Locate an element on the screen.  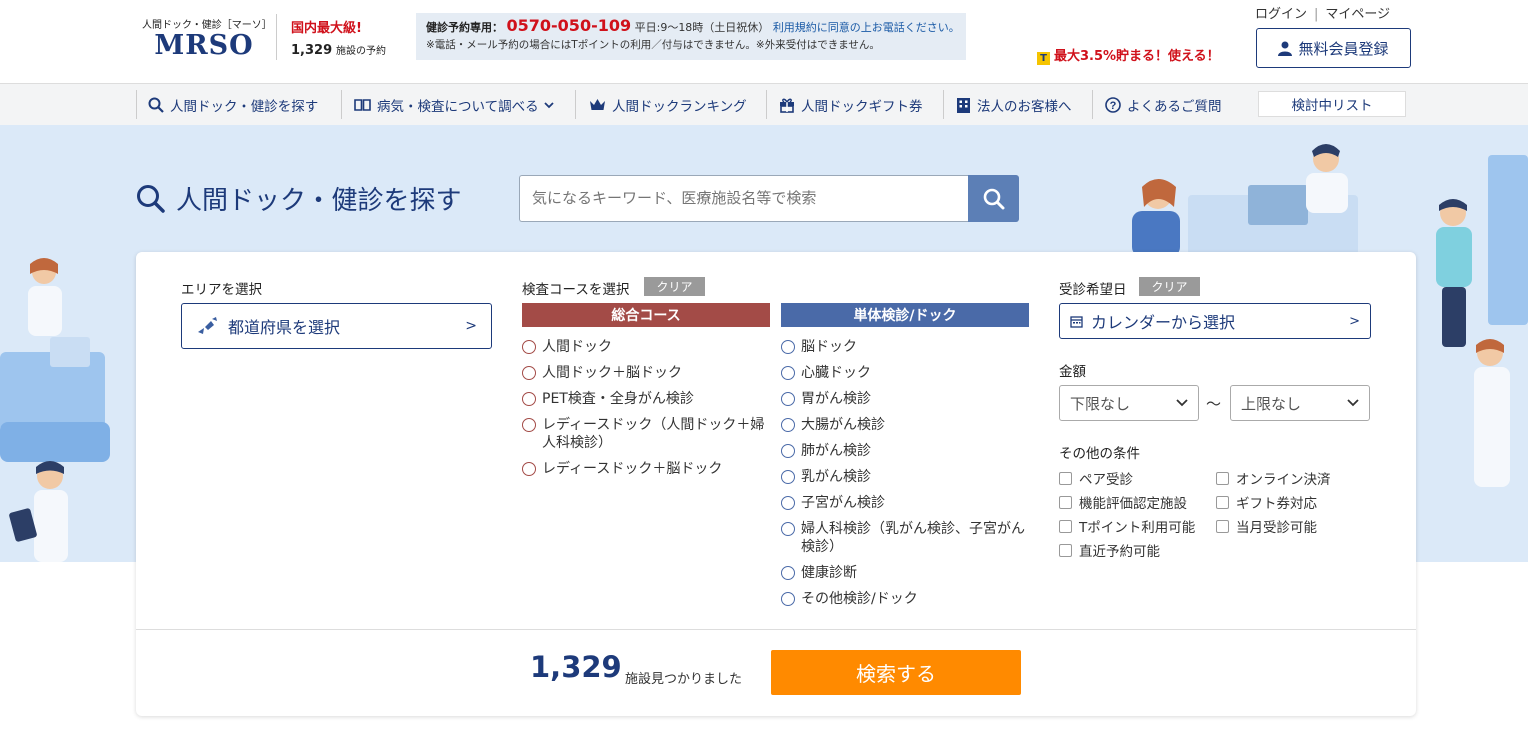
course-clear-button: クリア is located at coordinates (674, 286).